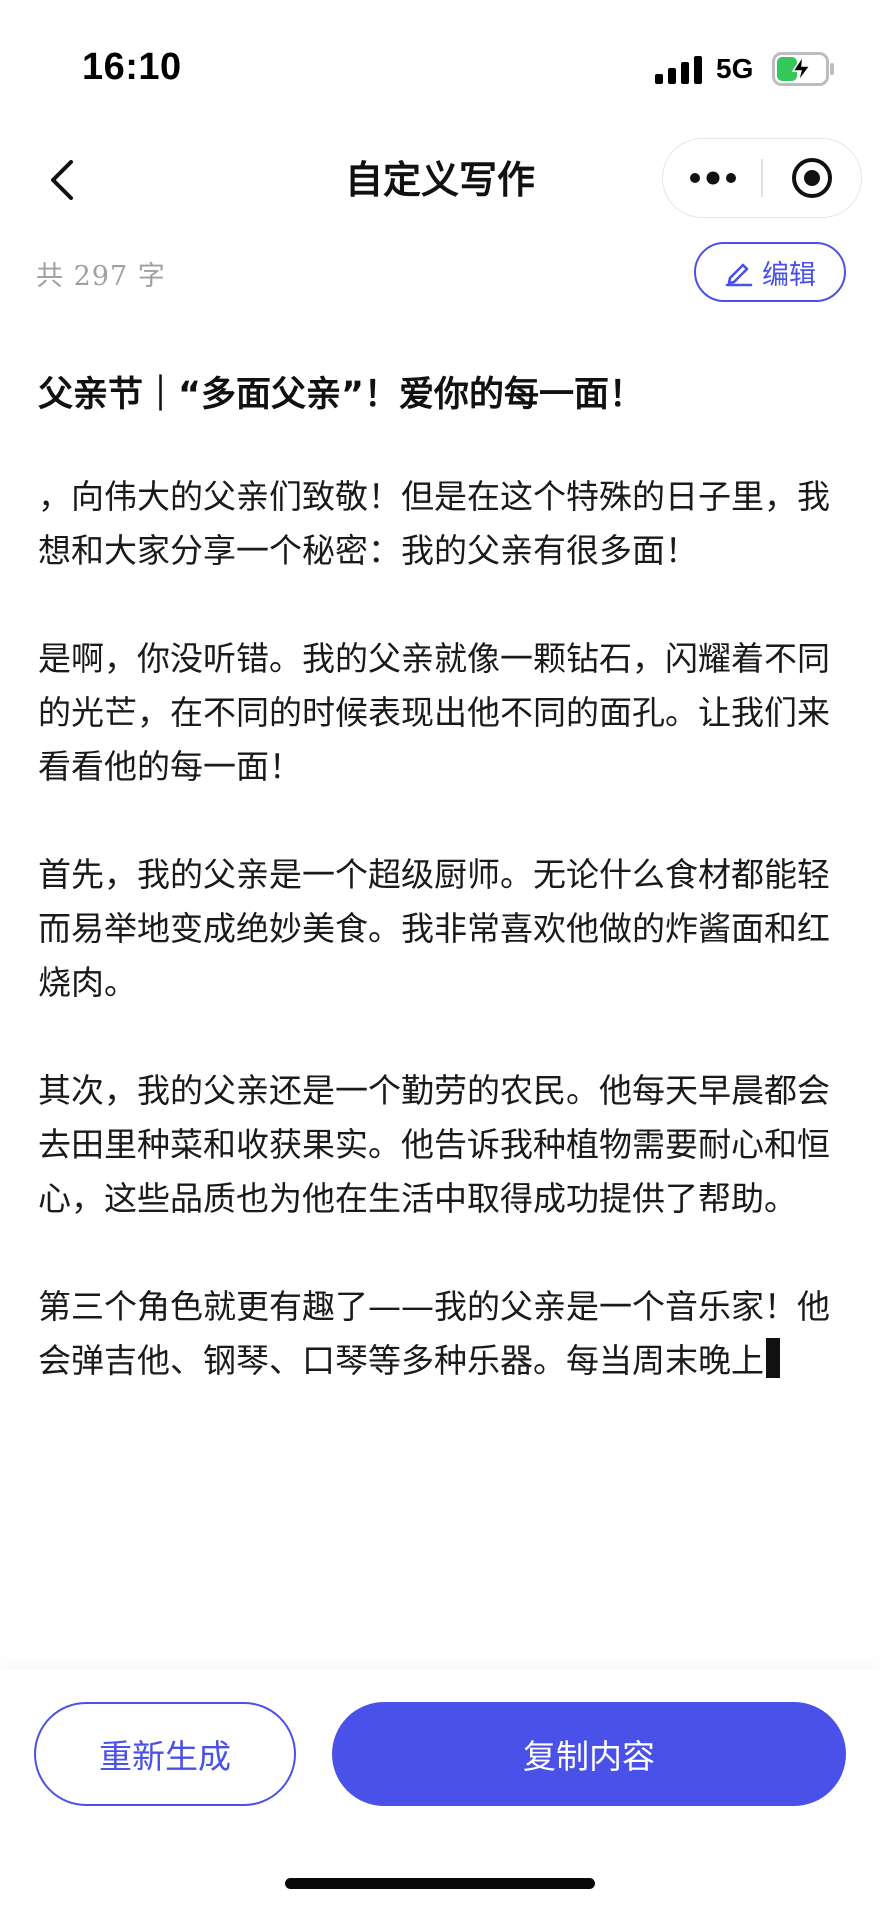 Image resolution: width=880 pixels, height=1905 pixels. I want to click on target-close-icon, so click(811, 177).